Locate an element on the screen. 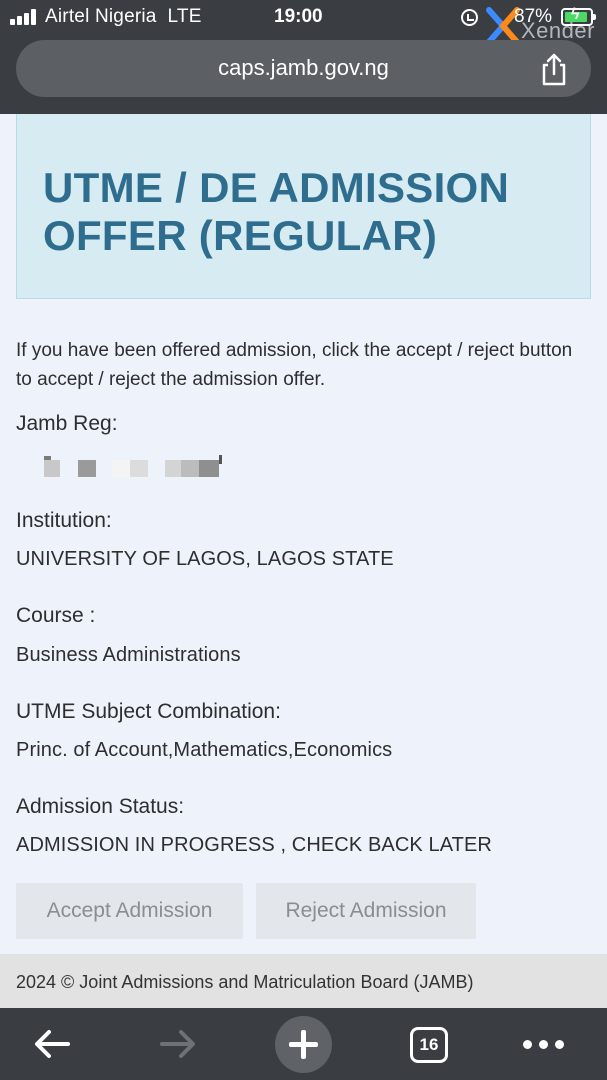 This screenshot has height=1080, width=607. institution-label: Institution: is located at coordinates (64, 520).